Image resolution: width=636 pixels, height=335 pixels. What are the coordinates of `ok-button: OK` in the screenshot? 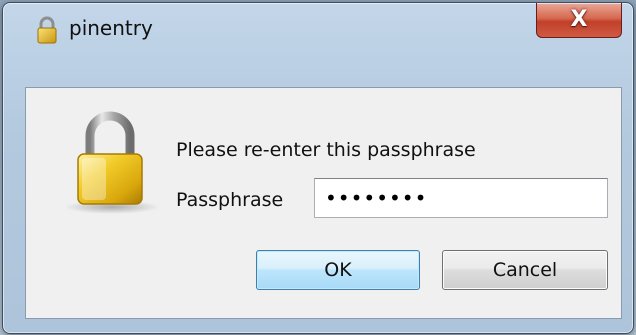 It's located at (338, 270).